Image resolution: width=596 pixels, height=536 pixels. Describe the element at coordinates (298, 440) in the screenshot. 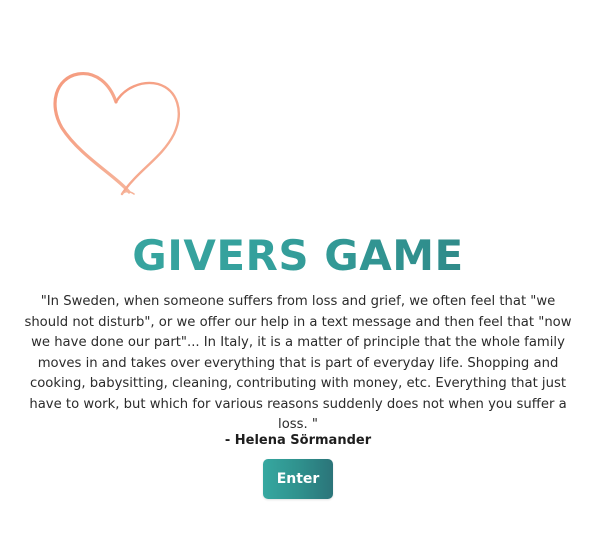

I see `quote-author: - Helena Sörmander` at that location.